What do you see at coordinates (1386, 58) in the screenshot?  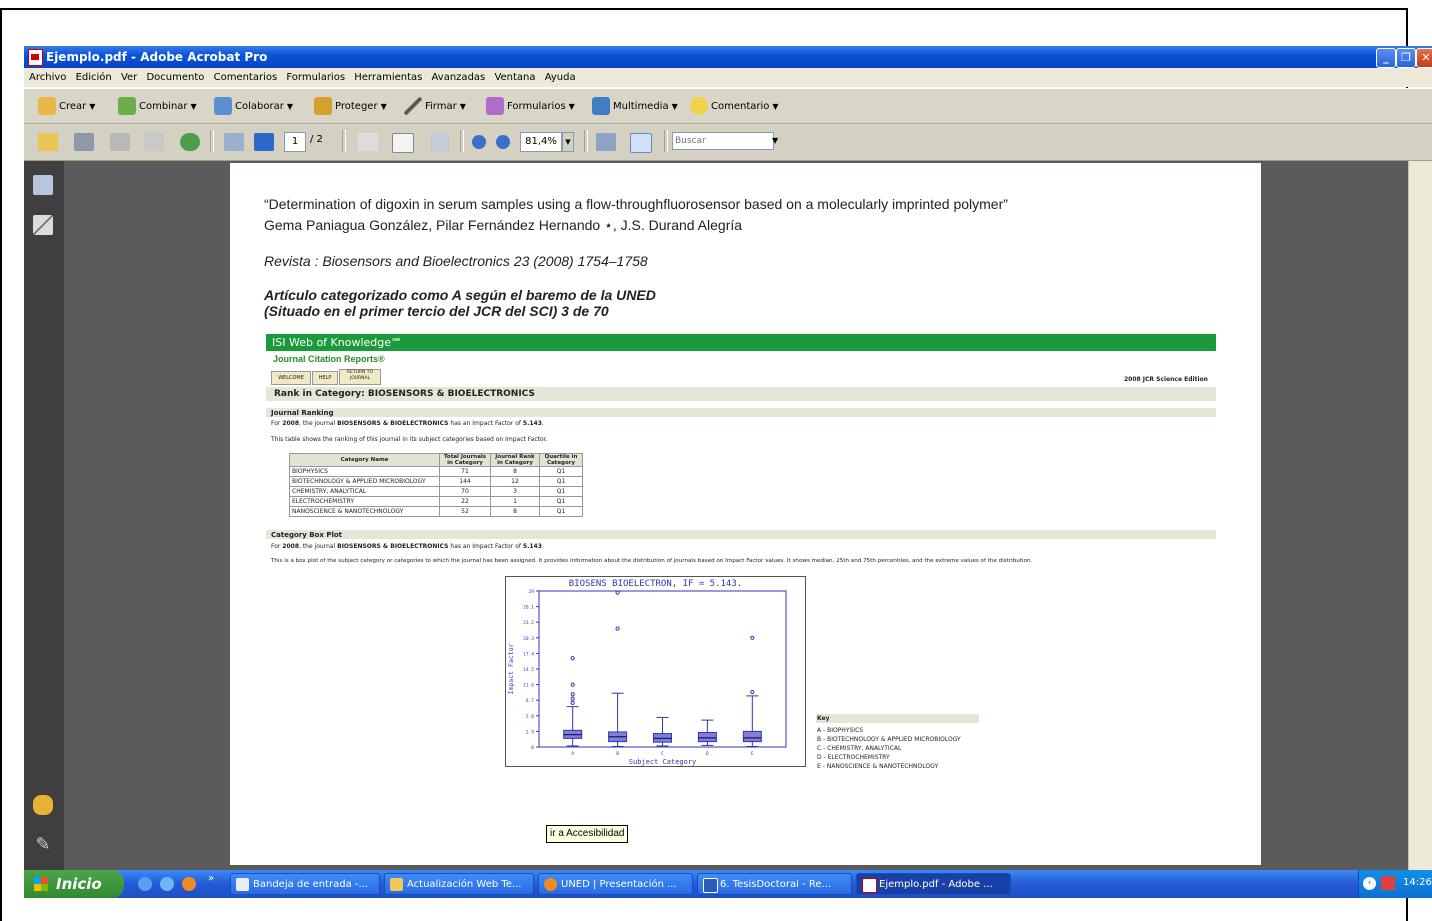 I see `minimize-button: _` at bounding box center [1386, 58].